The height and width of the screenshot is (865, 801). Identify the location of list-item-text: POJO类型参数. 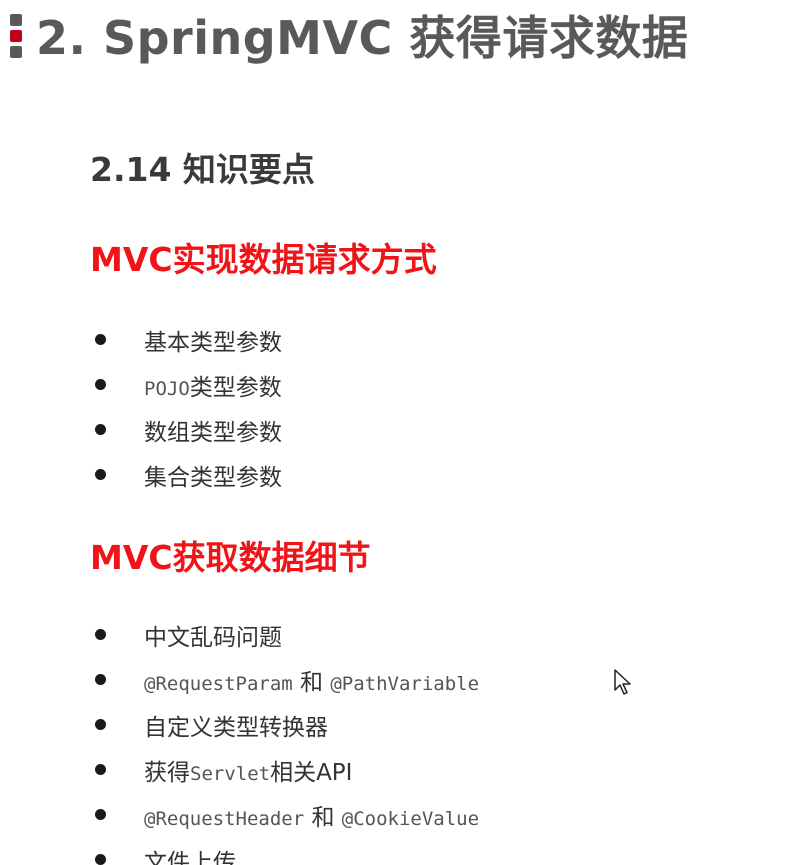
(213, 385).